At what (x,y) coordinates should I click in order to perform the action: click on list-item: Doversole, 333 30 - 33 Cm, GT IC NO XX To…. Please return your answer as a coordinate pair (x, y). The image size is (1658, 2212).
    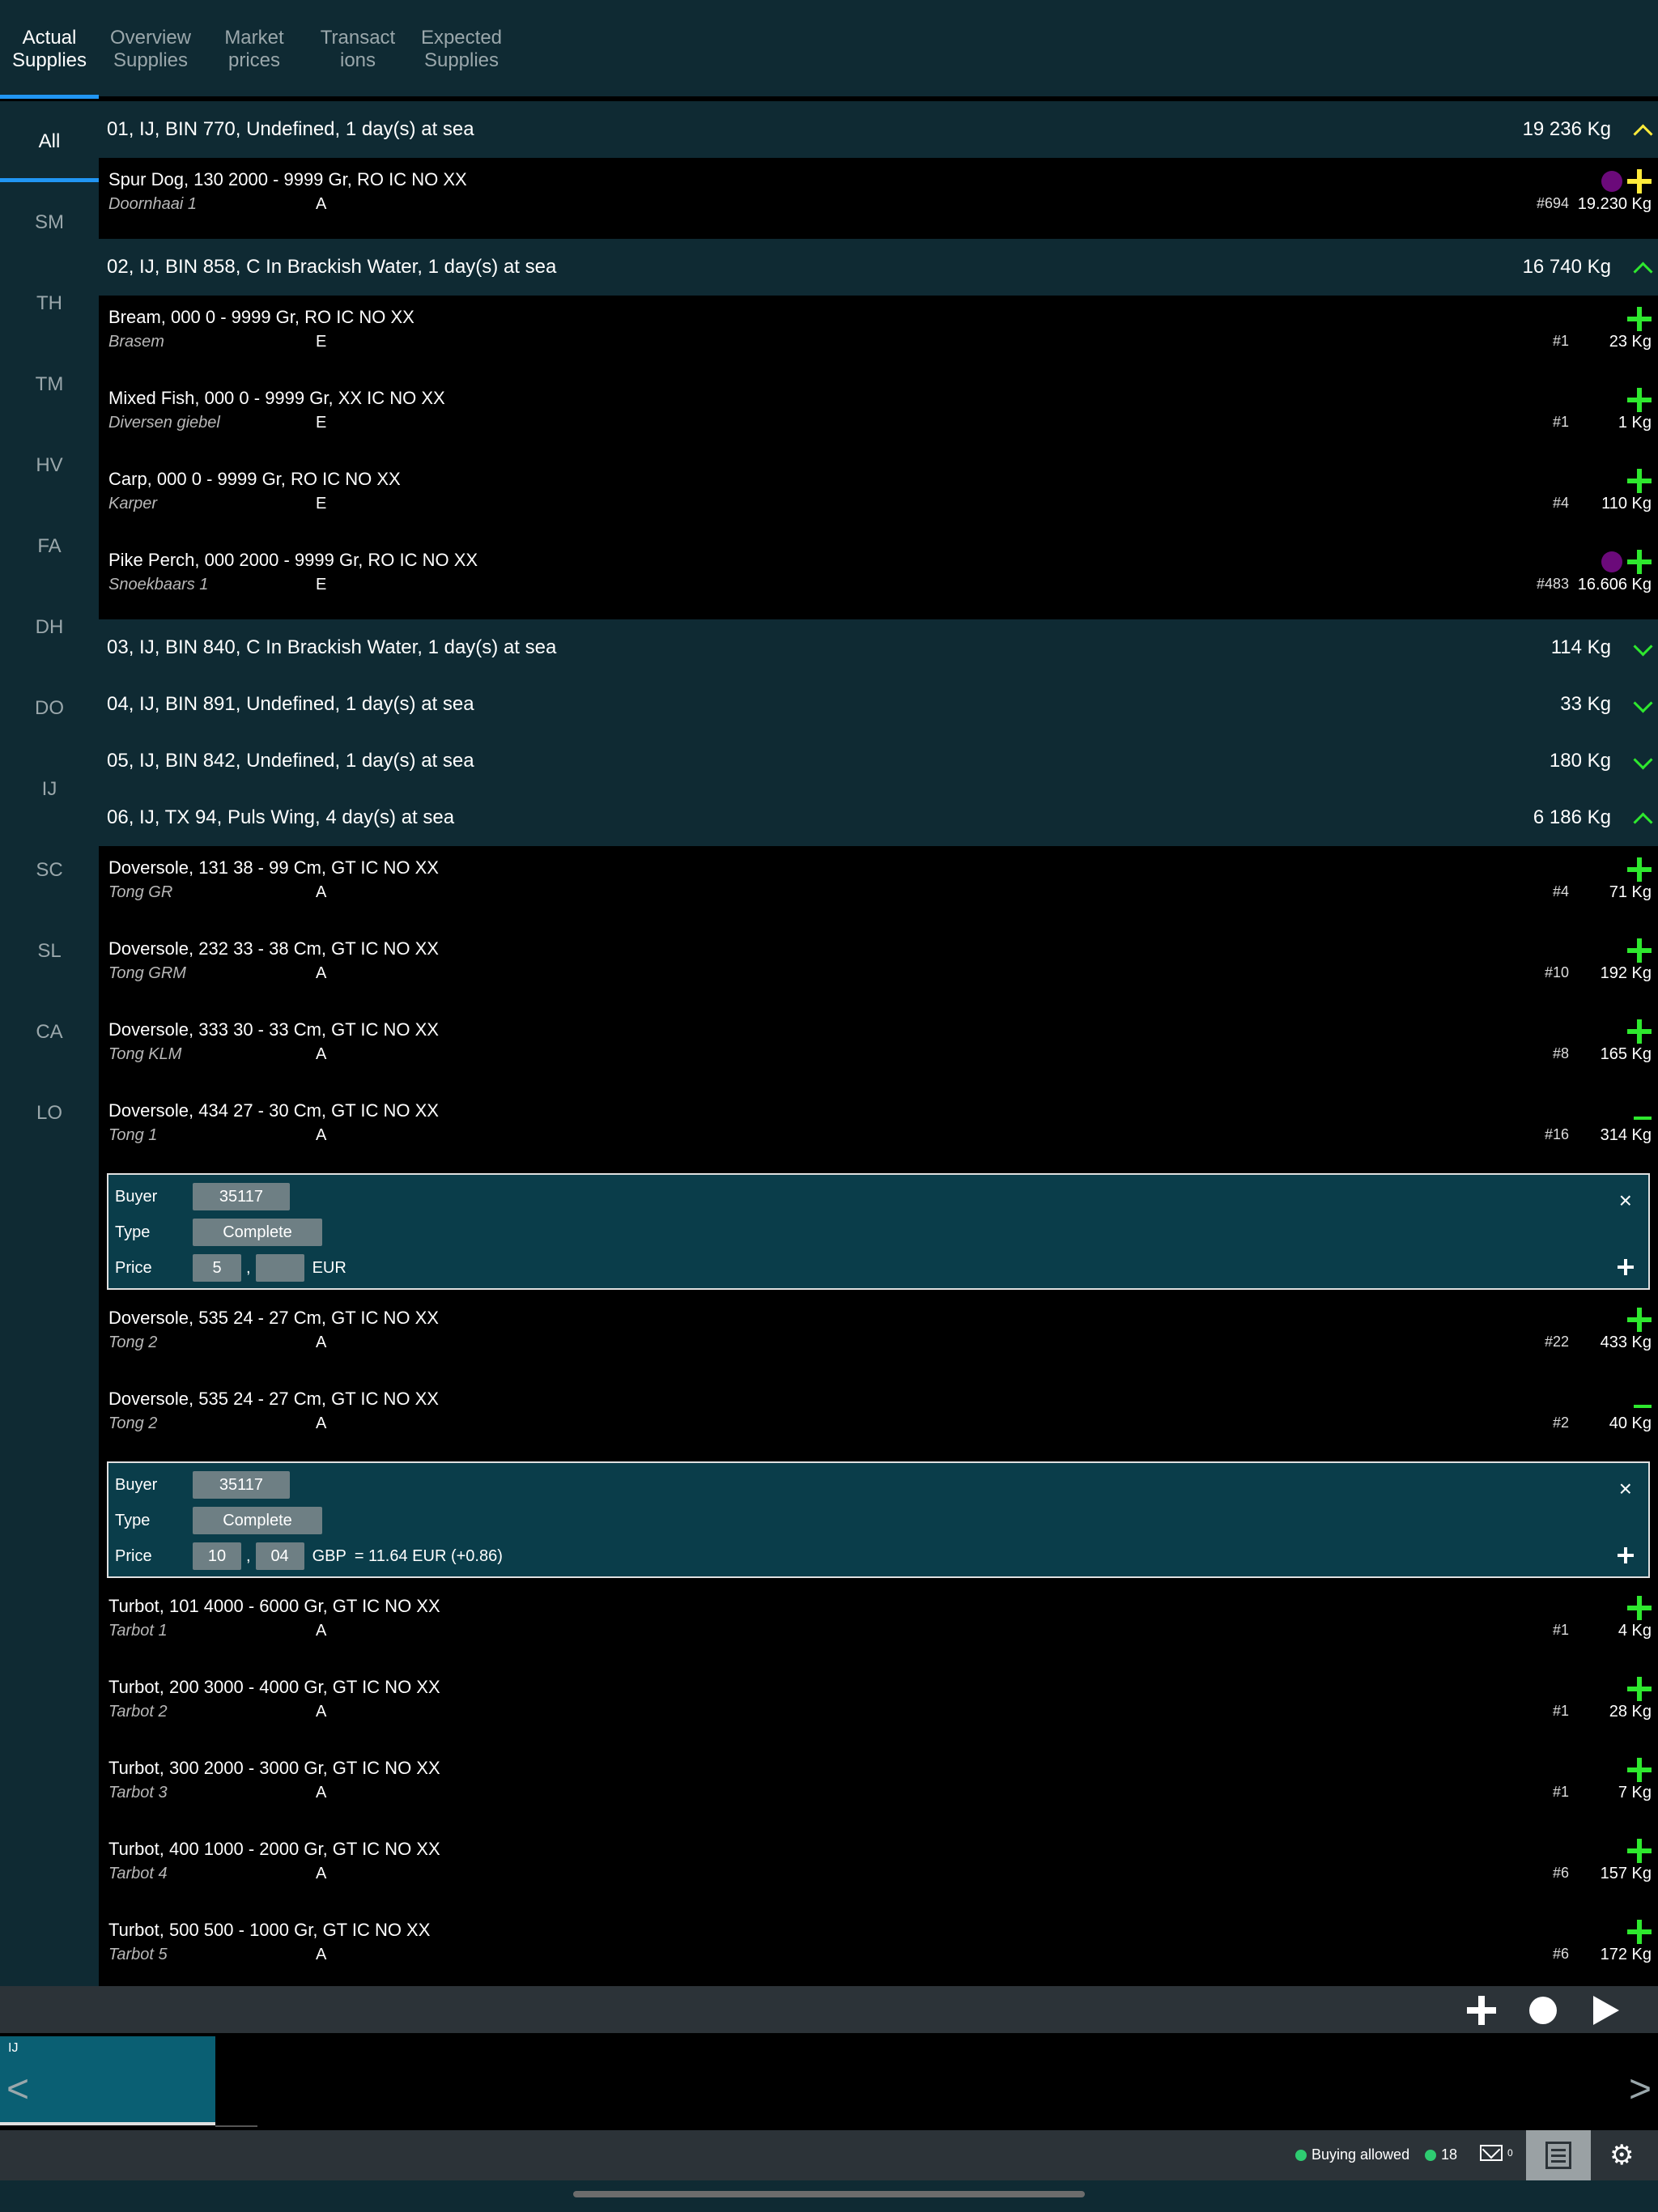
    Looking at the image, I should click on (878, 1048).